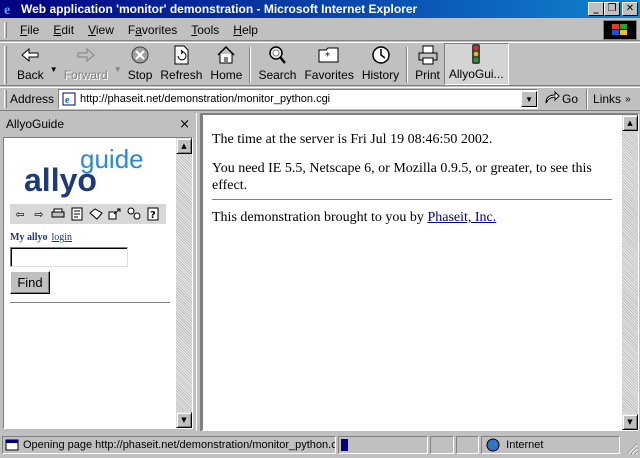  I want to click on home-icon, so click(226, 55).